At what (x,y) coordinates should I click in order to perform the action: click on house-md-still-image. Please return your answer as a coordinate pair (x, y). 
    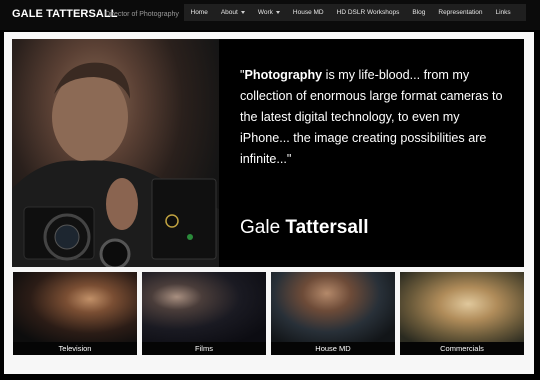
    Looking at the image, I should click on (333, 307).